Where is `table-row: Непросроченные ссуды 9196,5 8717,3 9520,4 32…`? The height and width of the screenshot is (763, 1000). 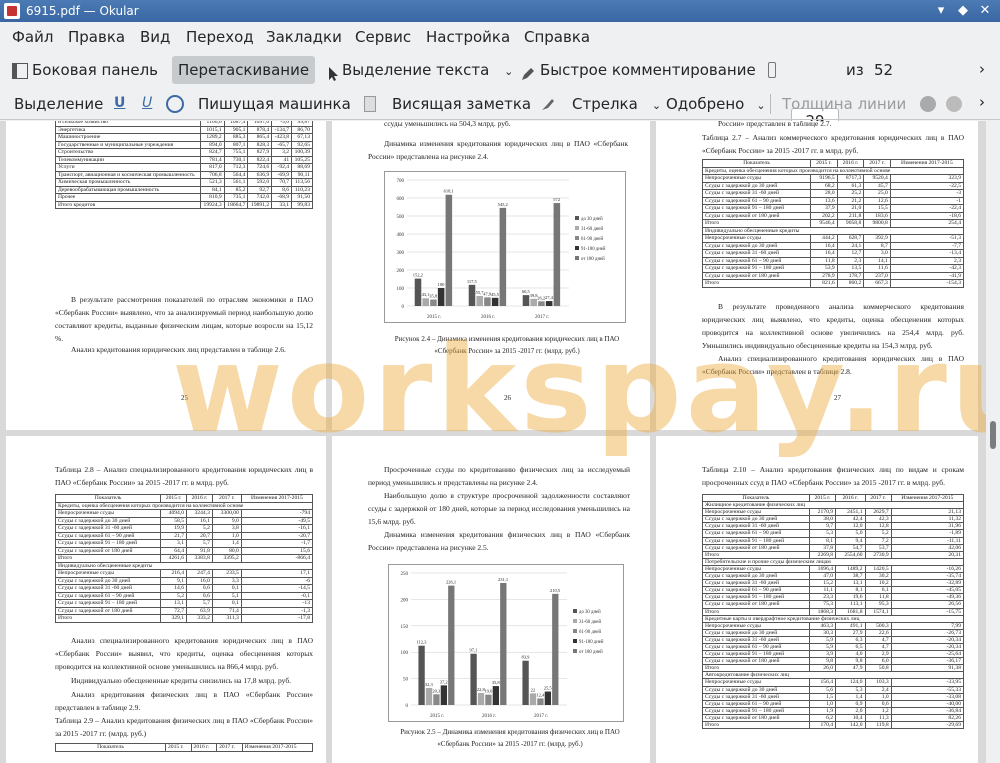
table-row: Непросроченные ссуды 9196,5 8717,3 9520,4 32… is located at coordinates (833, 178).